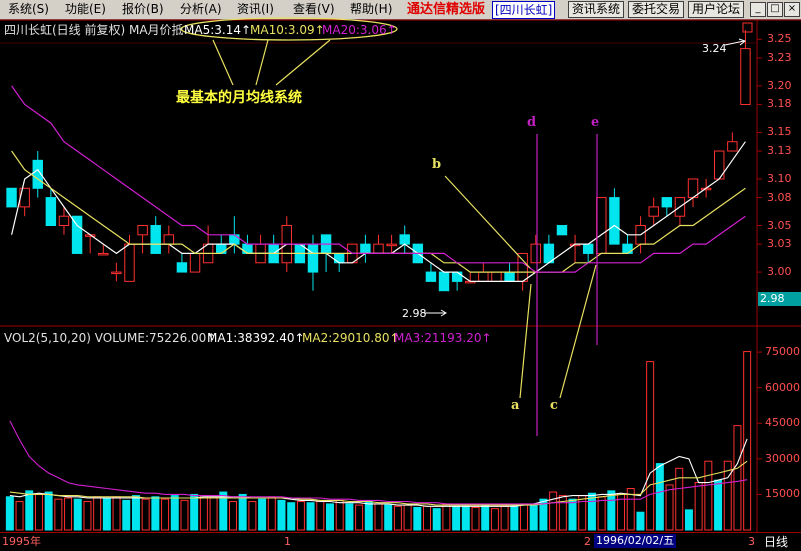  I want to click on volume-tick-label: 15000, so click(782, 494).